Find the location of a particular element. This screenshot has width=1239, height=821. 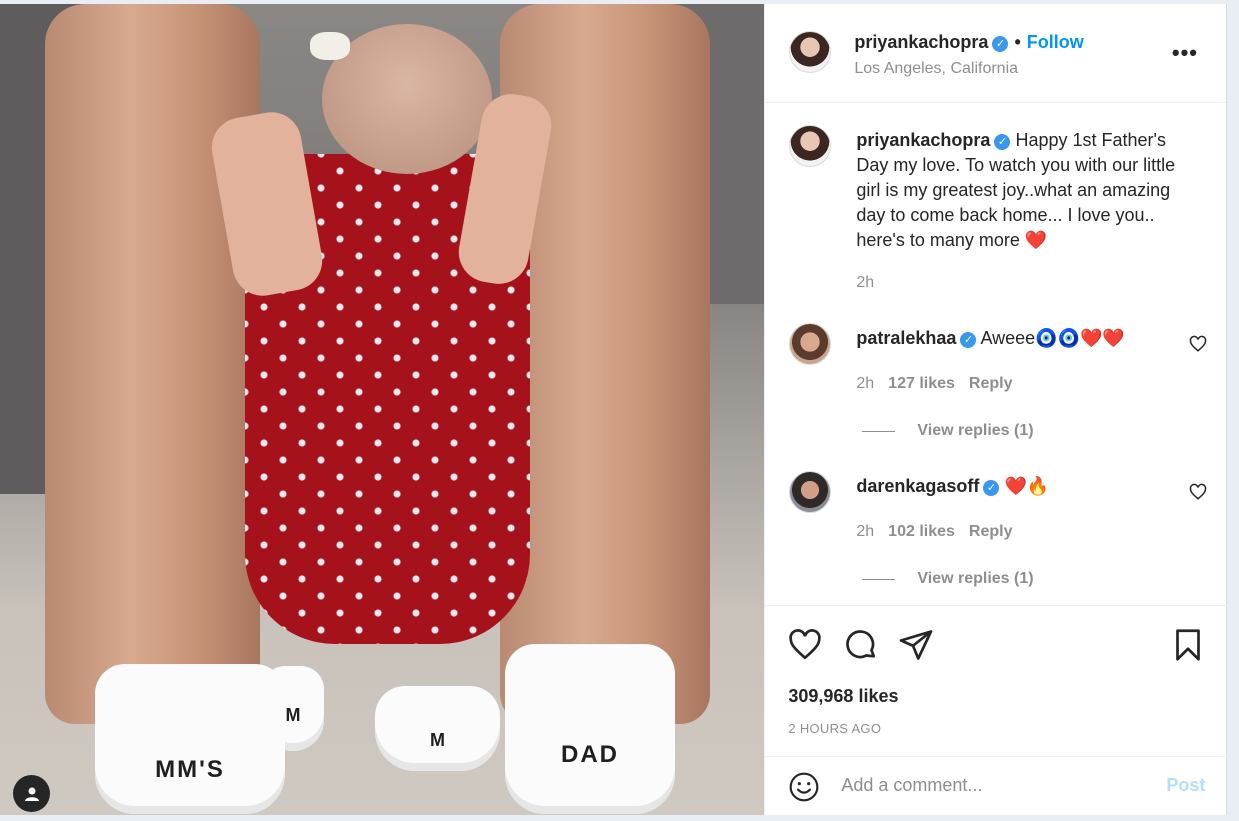

adult-shoe-left: MM'S is located at coordinates (190, 739).